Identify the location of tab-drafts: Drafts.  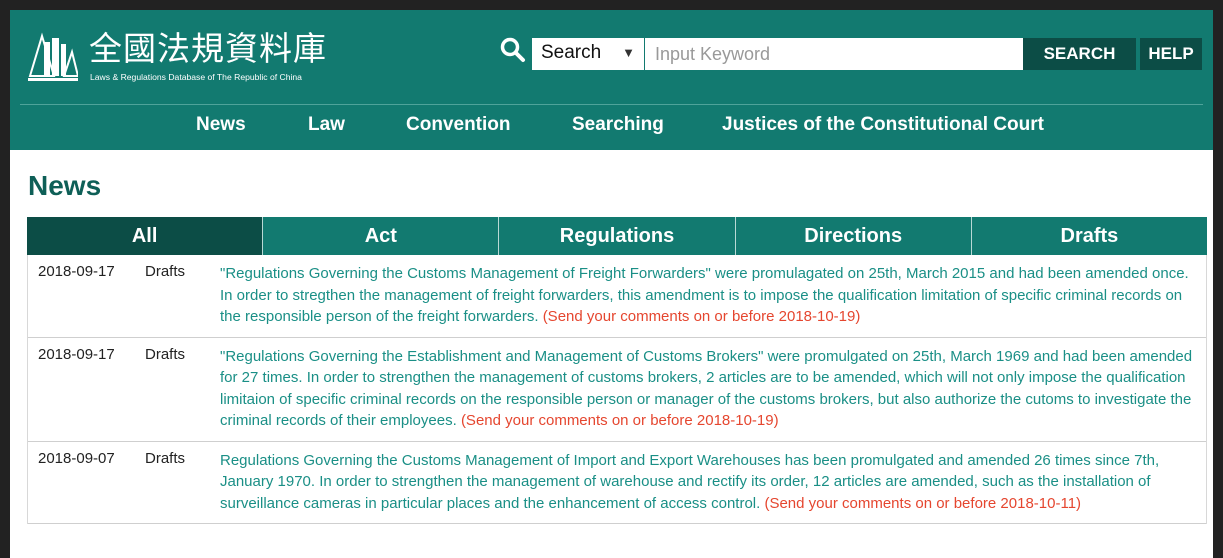
(1089, 236).